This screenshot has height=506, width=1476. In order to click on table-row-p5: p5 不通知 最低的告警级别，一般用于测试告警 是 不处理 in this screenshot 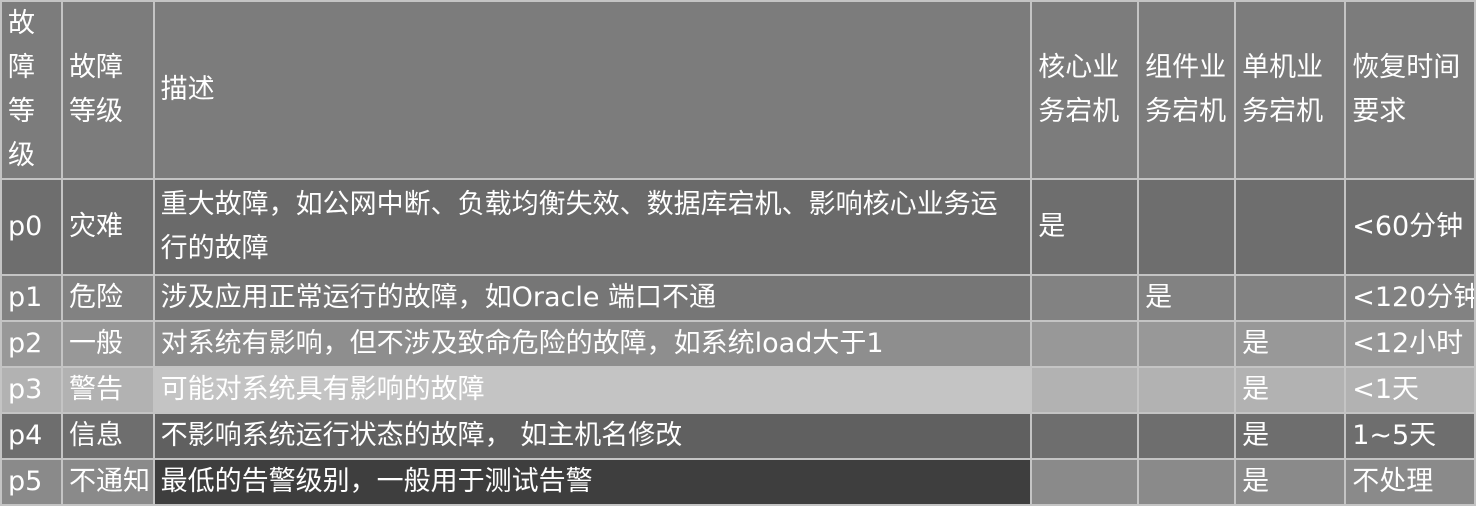, I will do `click(738, 482)`.